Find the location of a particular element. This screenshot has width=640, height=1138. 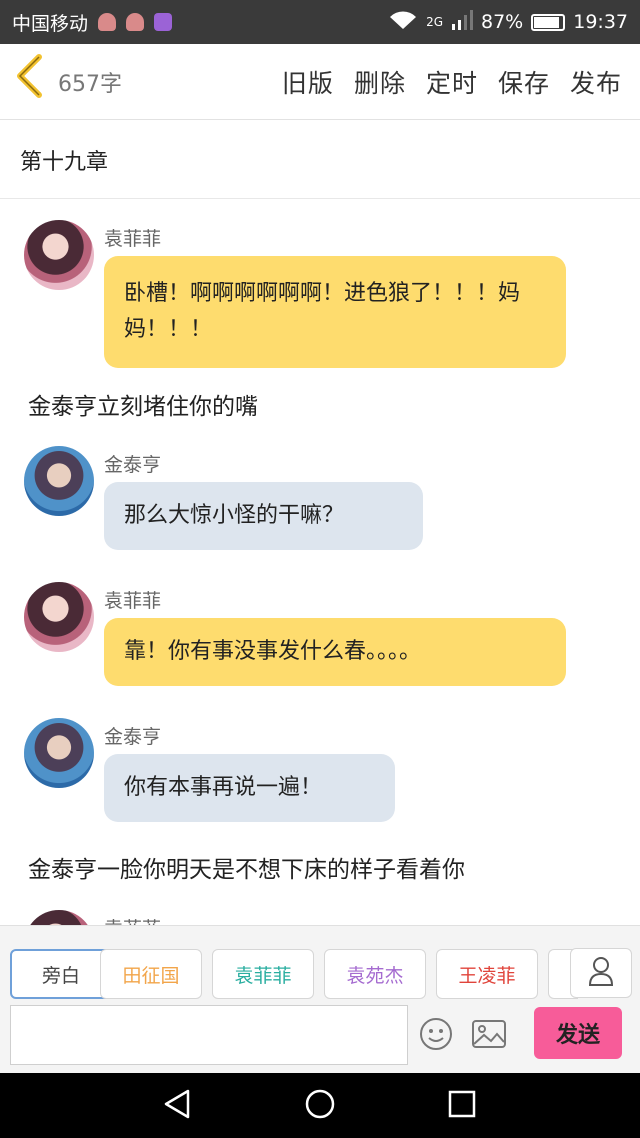

image-icon is located at coordinates (489, 1036).